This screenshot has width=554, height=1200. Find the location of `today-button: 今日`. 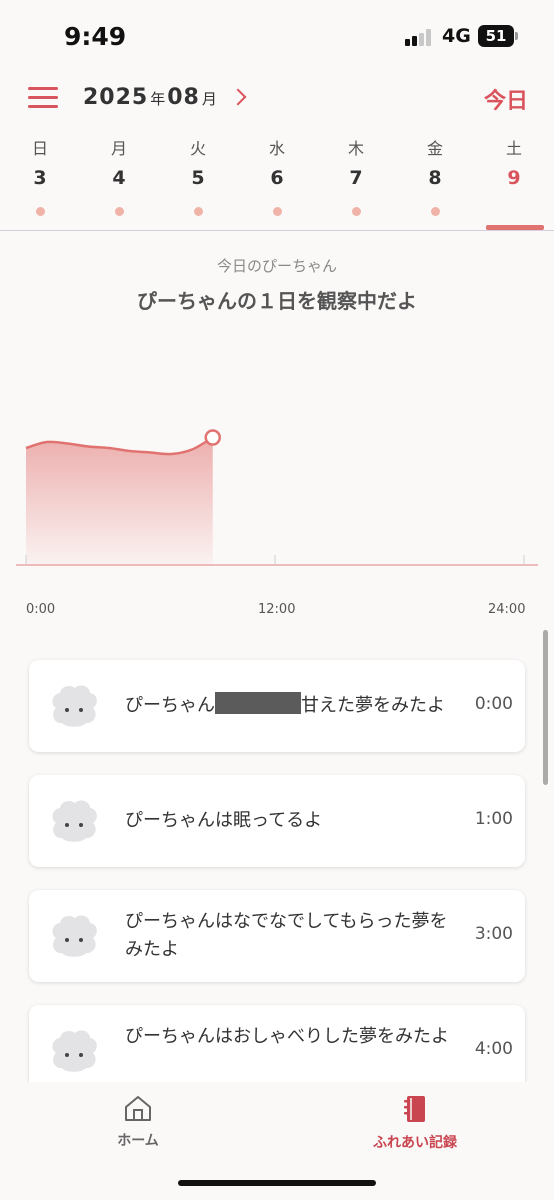

today-button: 今日 is located at coordinates (506, 99).